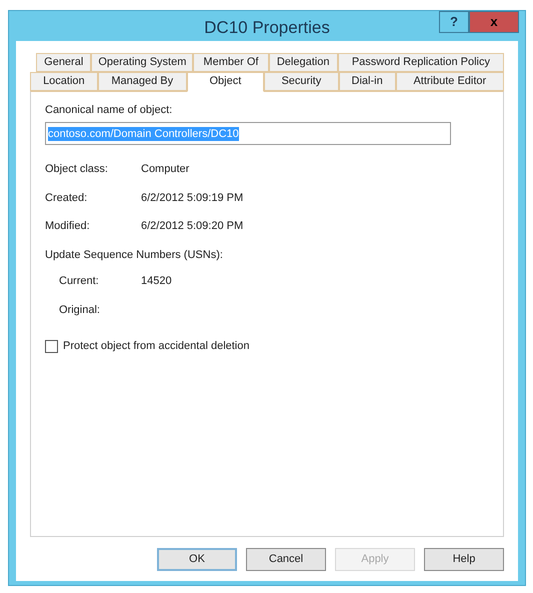  I want to click on tab: Delegation, so click(303, 62).